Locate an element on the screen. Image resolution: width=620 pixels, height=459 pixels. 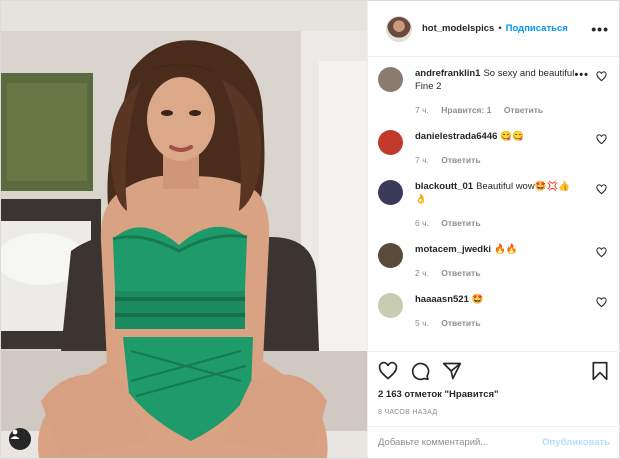
comment-more-icon: ••• is located at coordinates (581, 75).